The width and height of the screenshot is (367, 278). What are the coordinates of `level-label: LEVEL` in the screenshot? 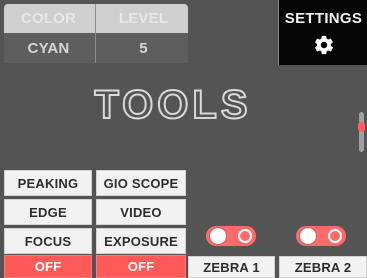 It's located at (143, 18).